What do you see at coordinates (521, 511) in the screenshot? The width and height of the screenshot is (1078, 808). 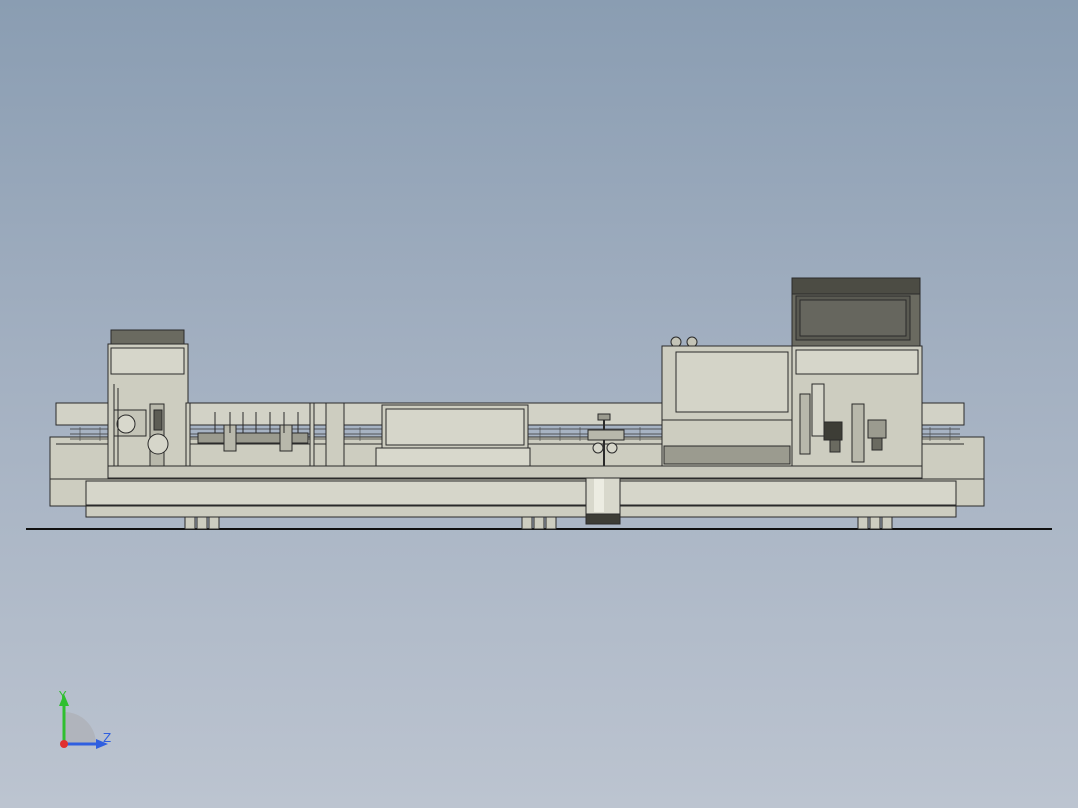 I see `base-lower-rail` at bounding box center [521, 511].